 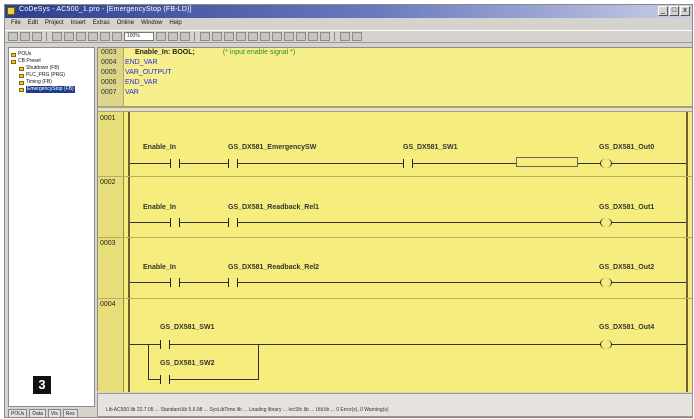 I want to click on maximize-button: □, so click(x=674, y=11).